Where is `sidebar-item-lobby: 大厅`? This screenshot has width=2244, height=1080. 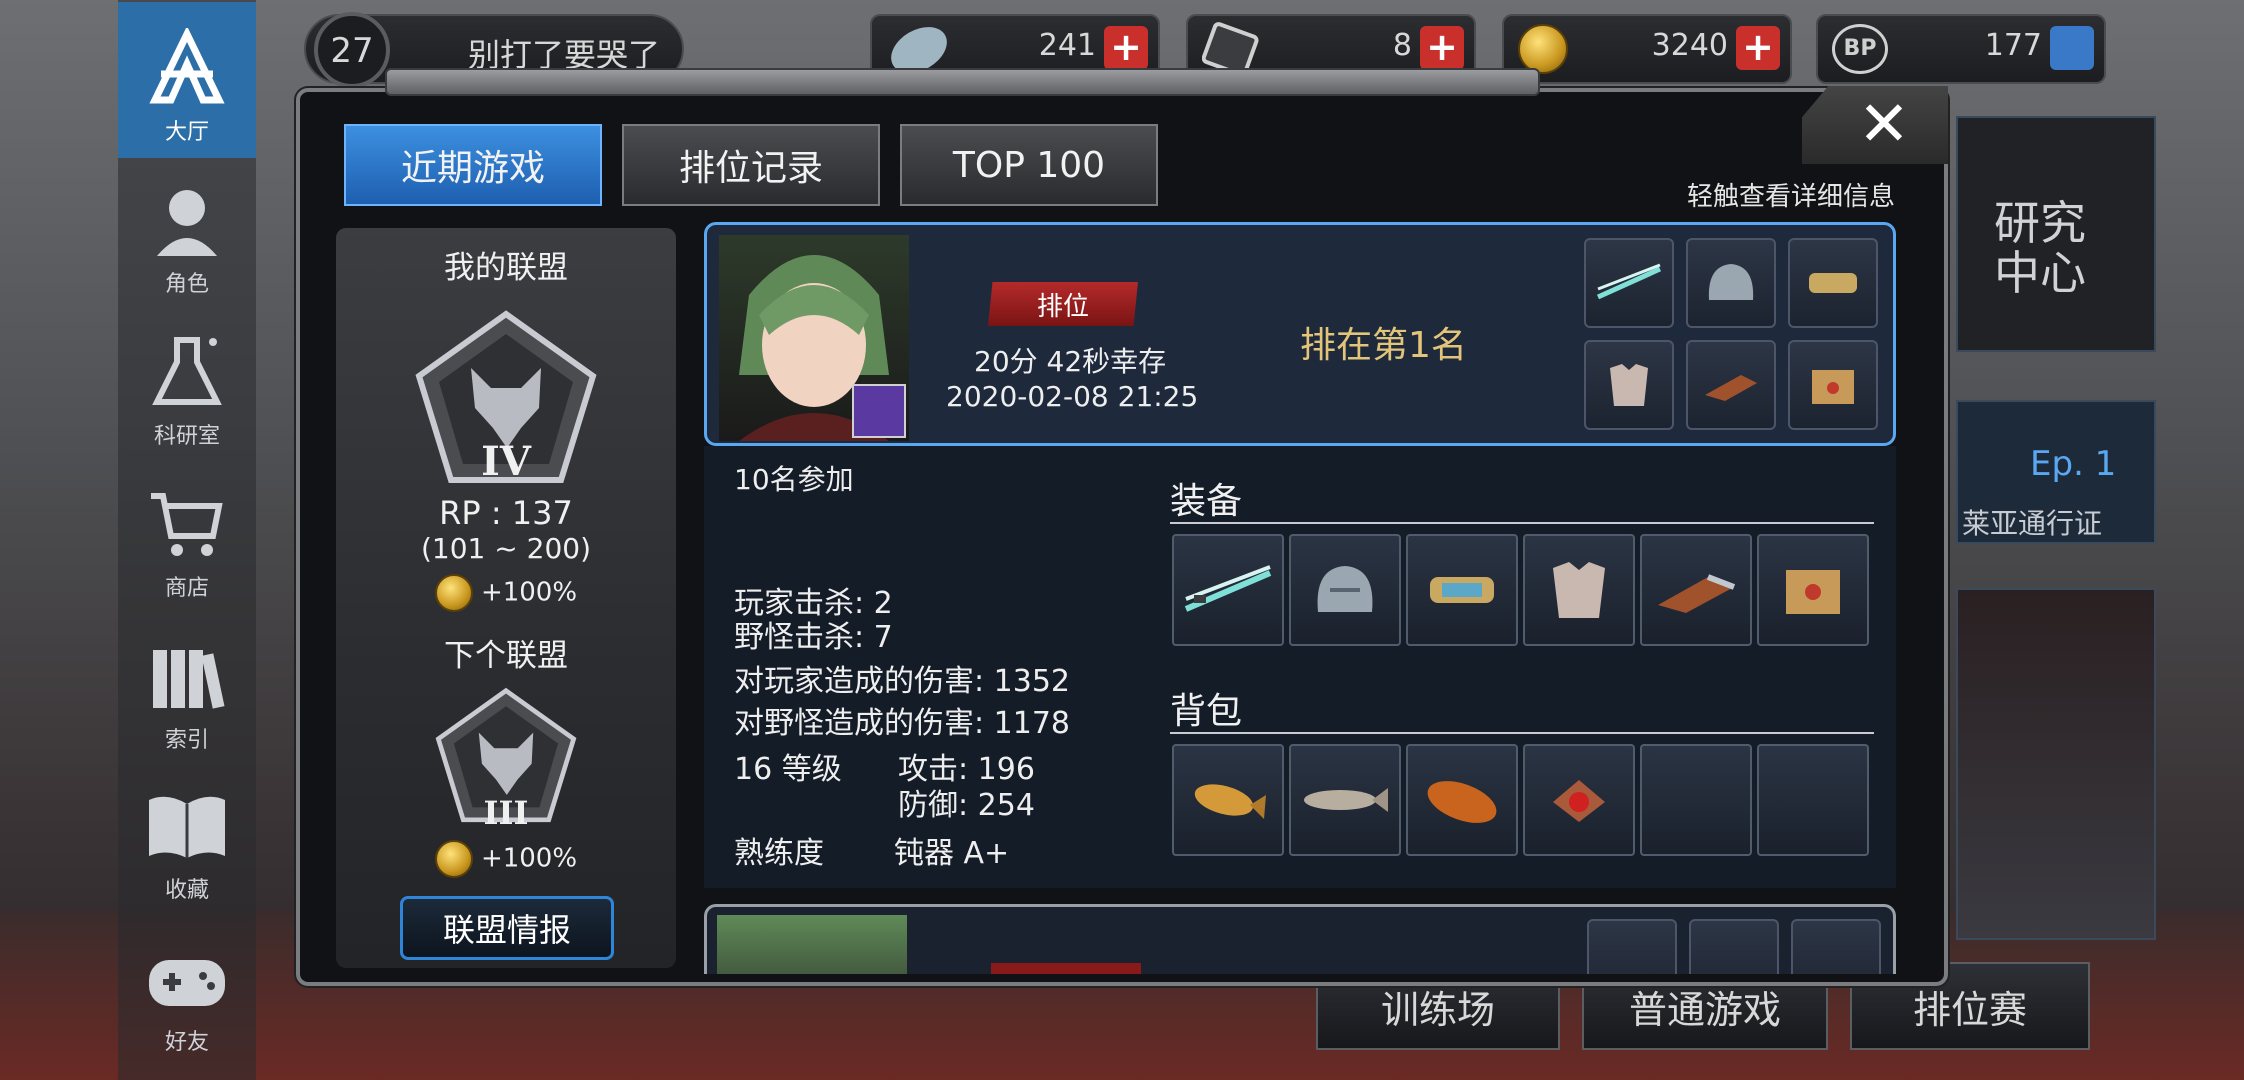
sidebar-item-lobby: 大厅 is located at coordinates (187, 80).